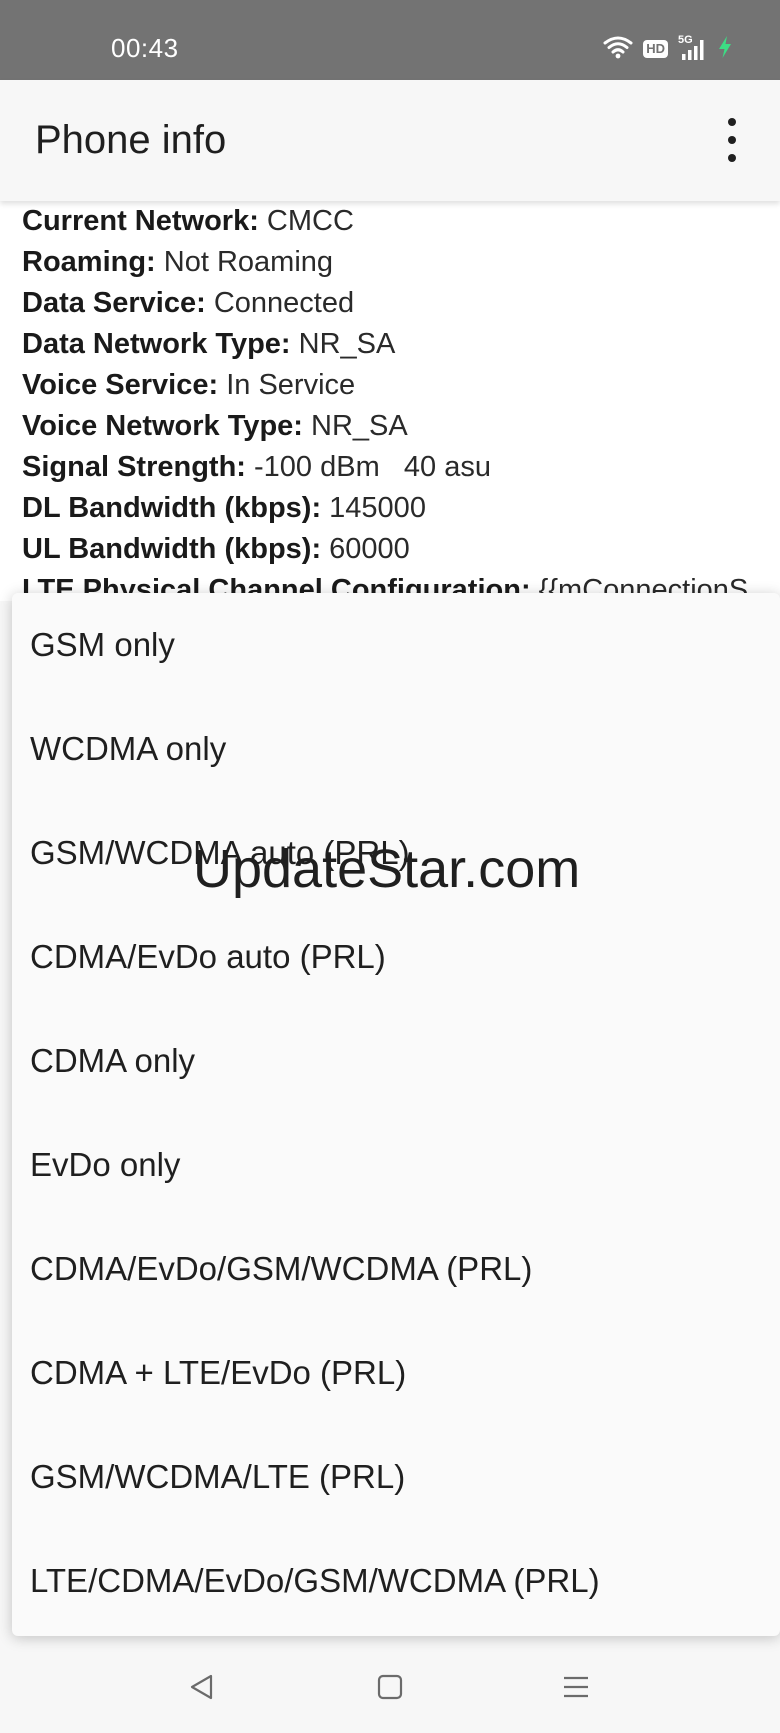  Describe the element at coordinates (396, 957) in the screenshot. I see `option-cdma-evdo-auto: CDMA/EvDo auto (PRL)` at that location.